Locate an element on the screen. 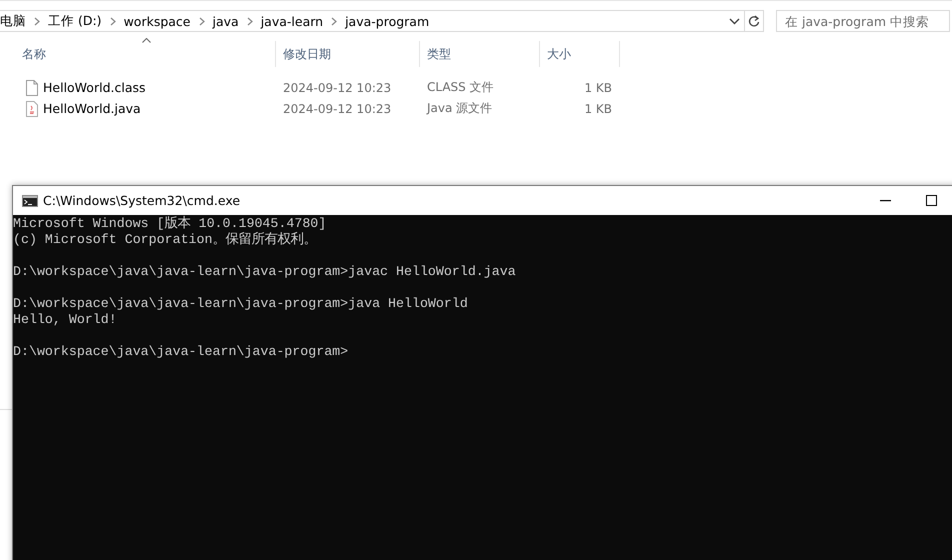 Image resolution: width=952 pixels, height=560 pixels. search-field: 在 java-program 中搜索 is located at coordinates (863, 21).